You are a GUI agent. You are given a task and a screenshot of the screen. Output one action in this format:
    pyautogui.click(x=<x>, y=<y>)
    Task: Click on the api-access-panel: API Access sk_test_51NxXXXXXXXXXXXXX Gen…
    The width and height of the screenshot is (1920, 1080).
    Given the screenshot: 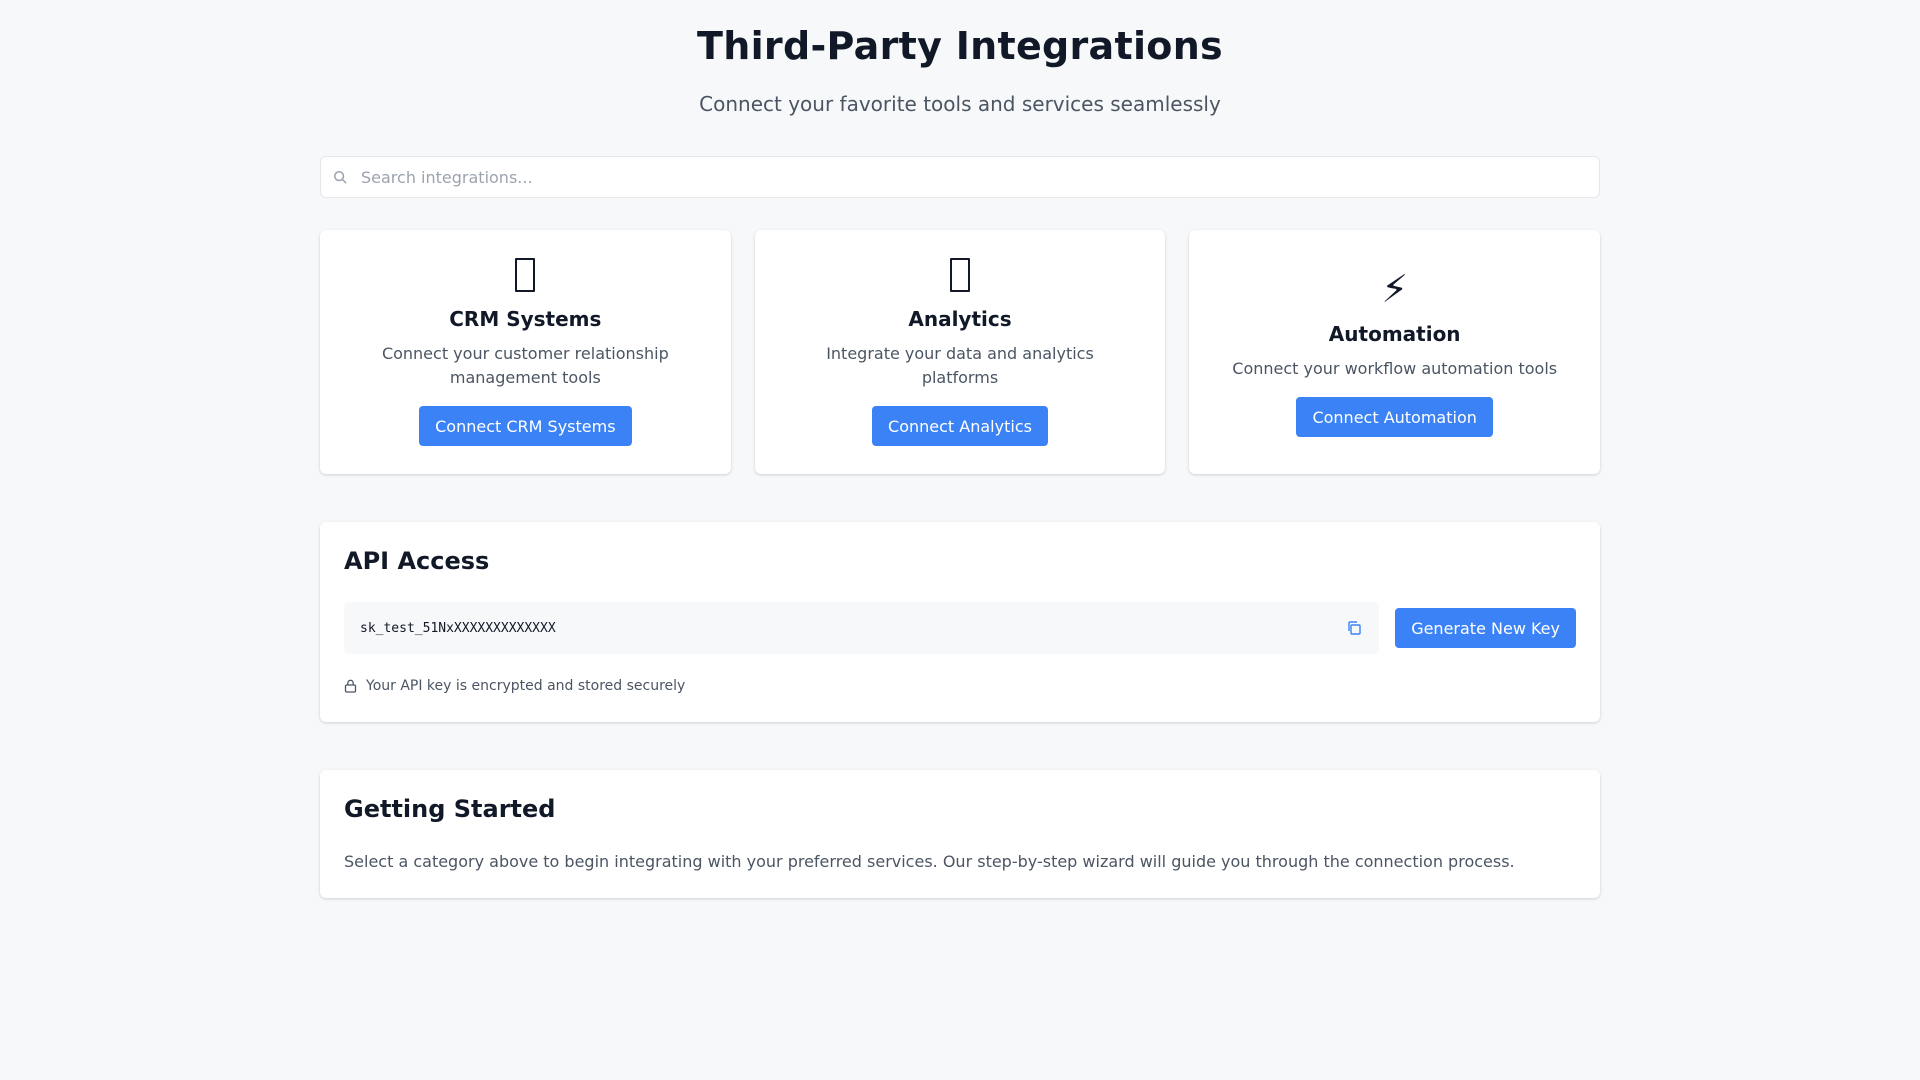 What is the action you would take?
    pyautogui.click(x=960, y=622)
    